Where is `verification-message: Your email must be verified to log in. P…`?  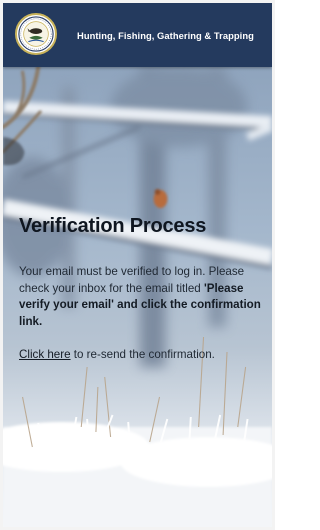 verification-message: Your email must be verified to log in. P… is located at coordinates (144, 297).